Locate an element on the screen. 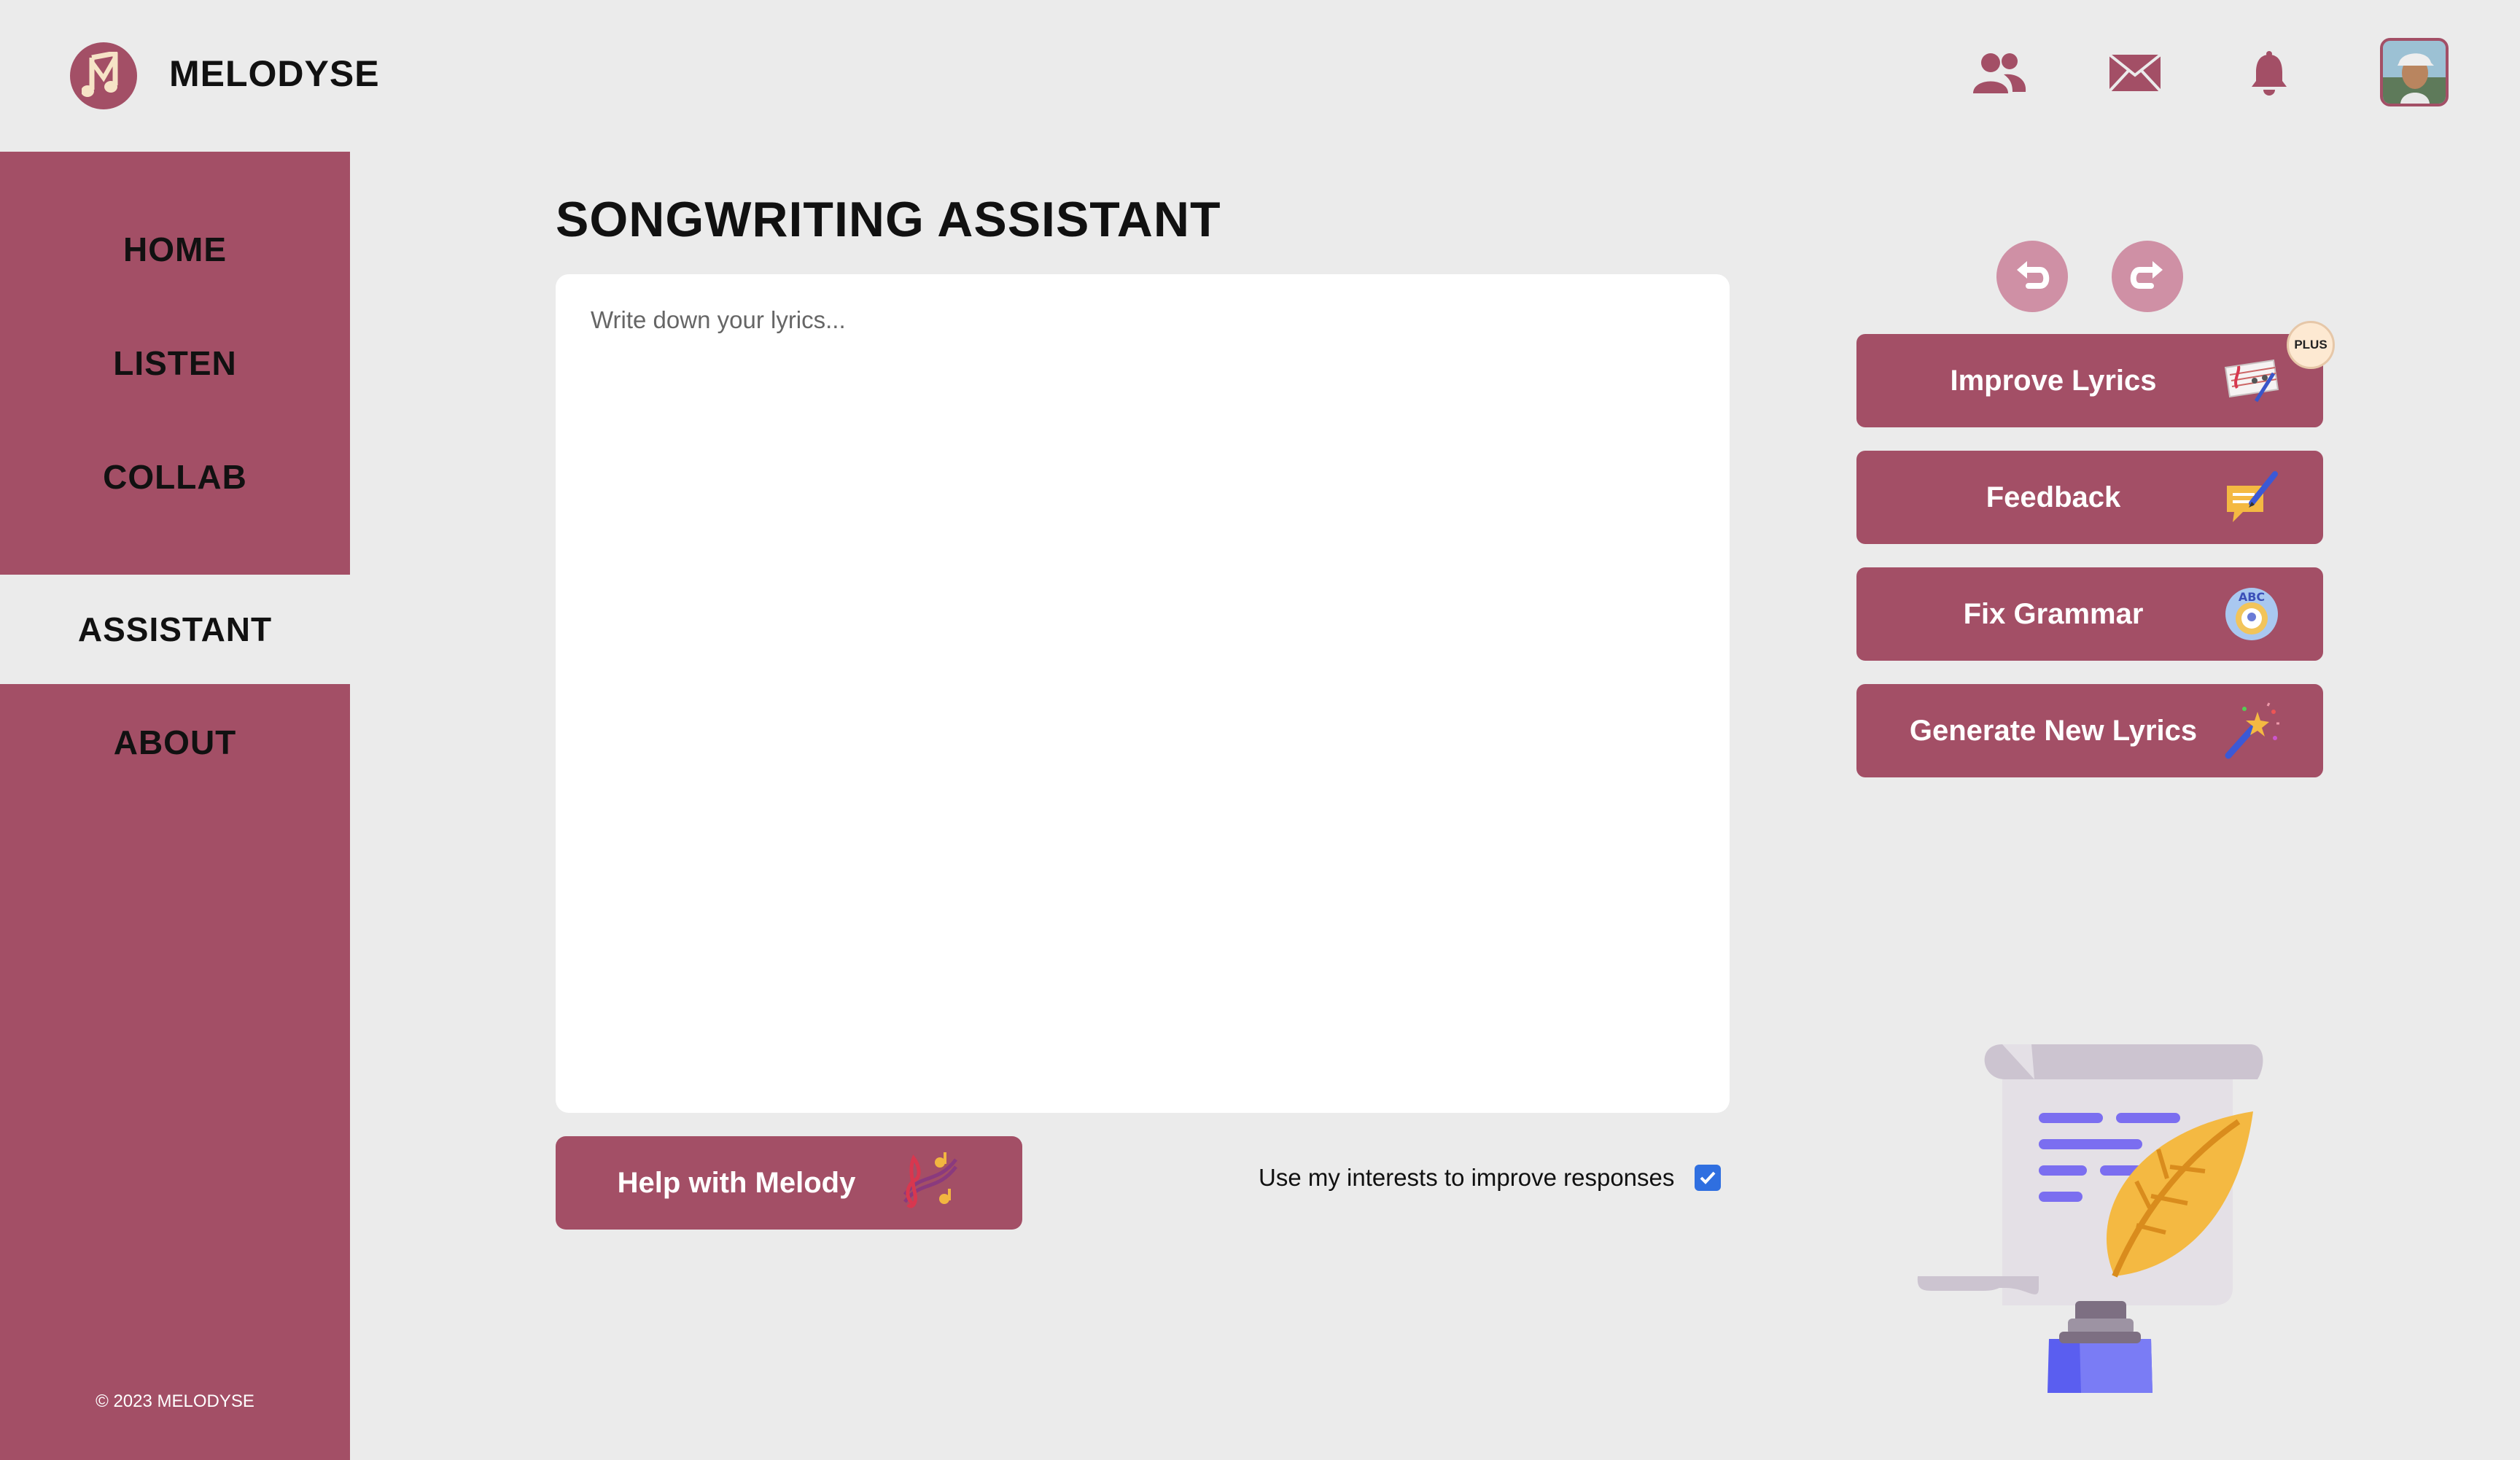 The width and height of the screenshot is (2520, 1460). feedback-label: Feedback is located at coordinates (2053, 497).